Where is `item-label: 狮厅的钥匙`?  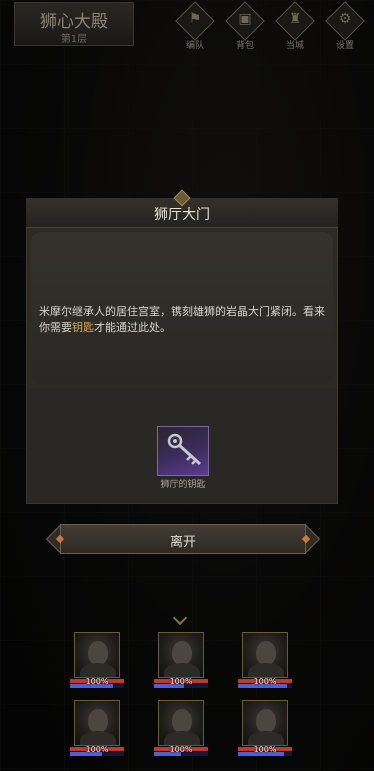
item-label: 狮厅的钥匙 is located at coordinates (183, 485).